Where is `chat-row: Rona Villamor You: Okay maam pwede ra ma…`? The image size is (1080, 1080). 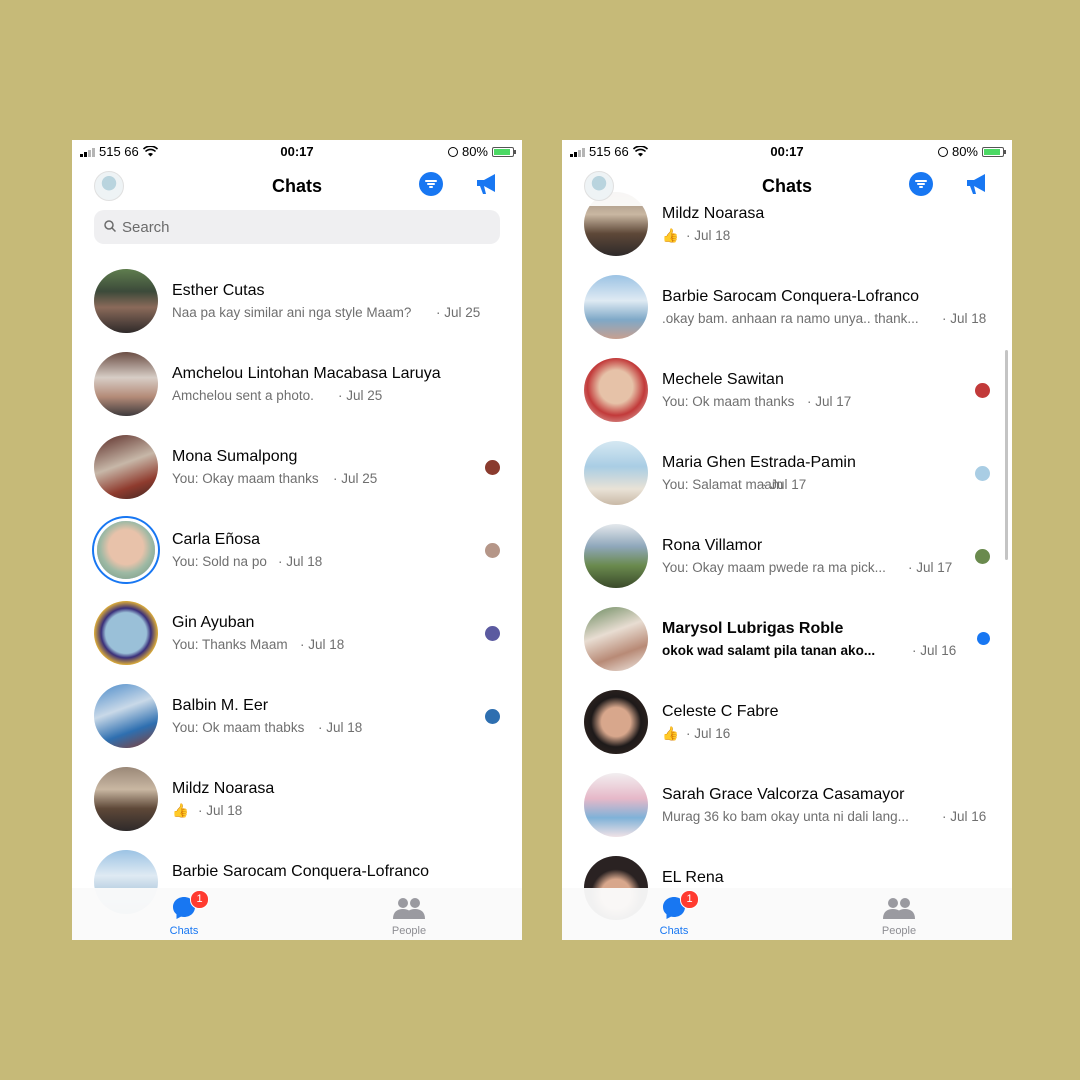
chat-row: Rona Villamor You: Okay maam pwede ra ma… is located at coordinates (787, 565).